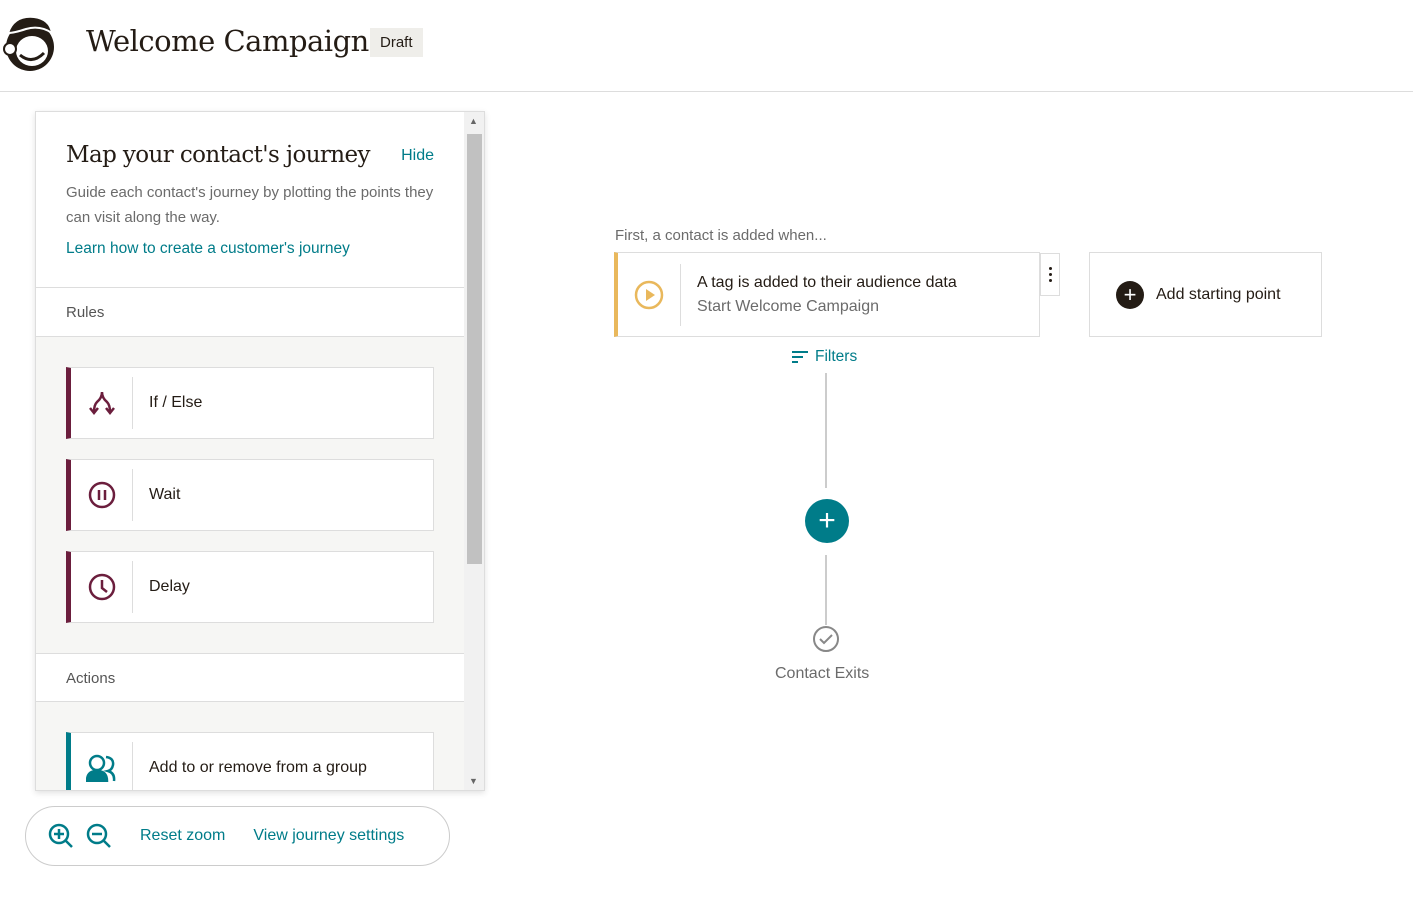 The width and height of the screenshot is (1413, 900). Describe the element at coordinates (706, 46) in the screenshot. I see `header: Welcome Campaign Draft` at that location.